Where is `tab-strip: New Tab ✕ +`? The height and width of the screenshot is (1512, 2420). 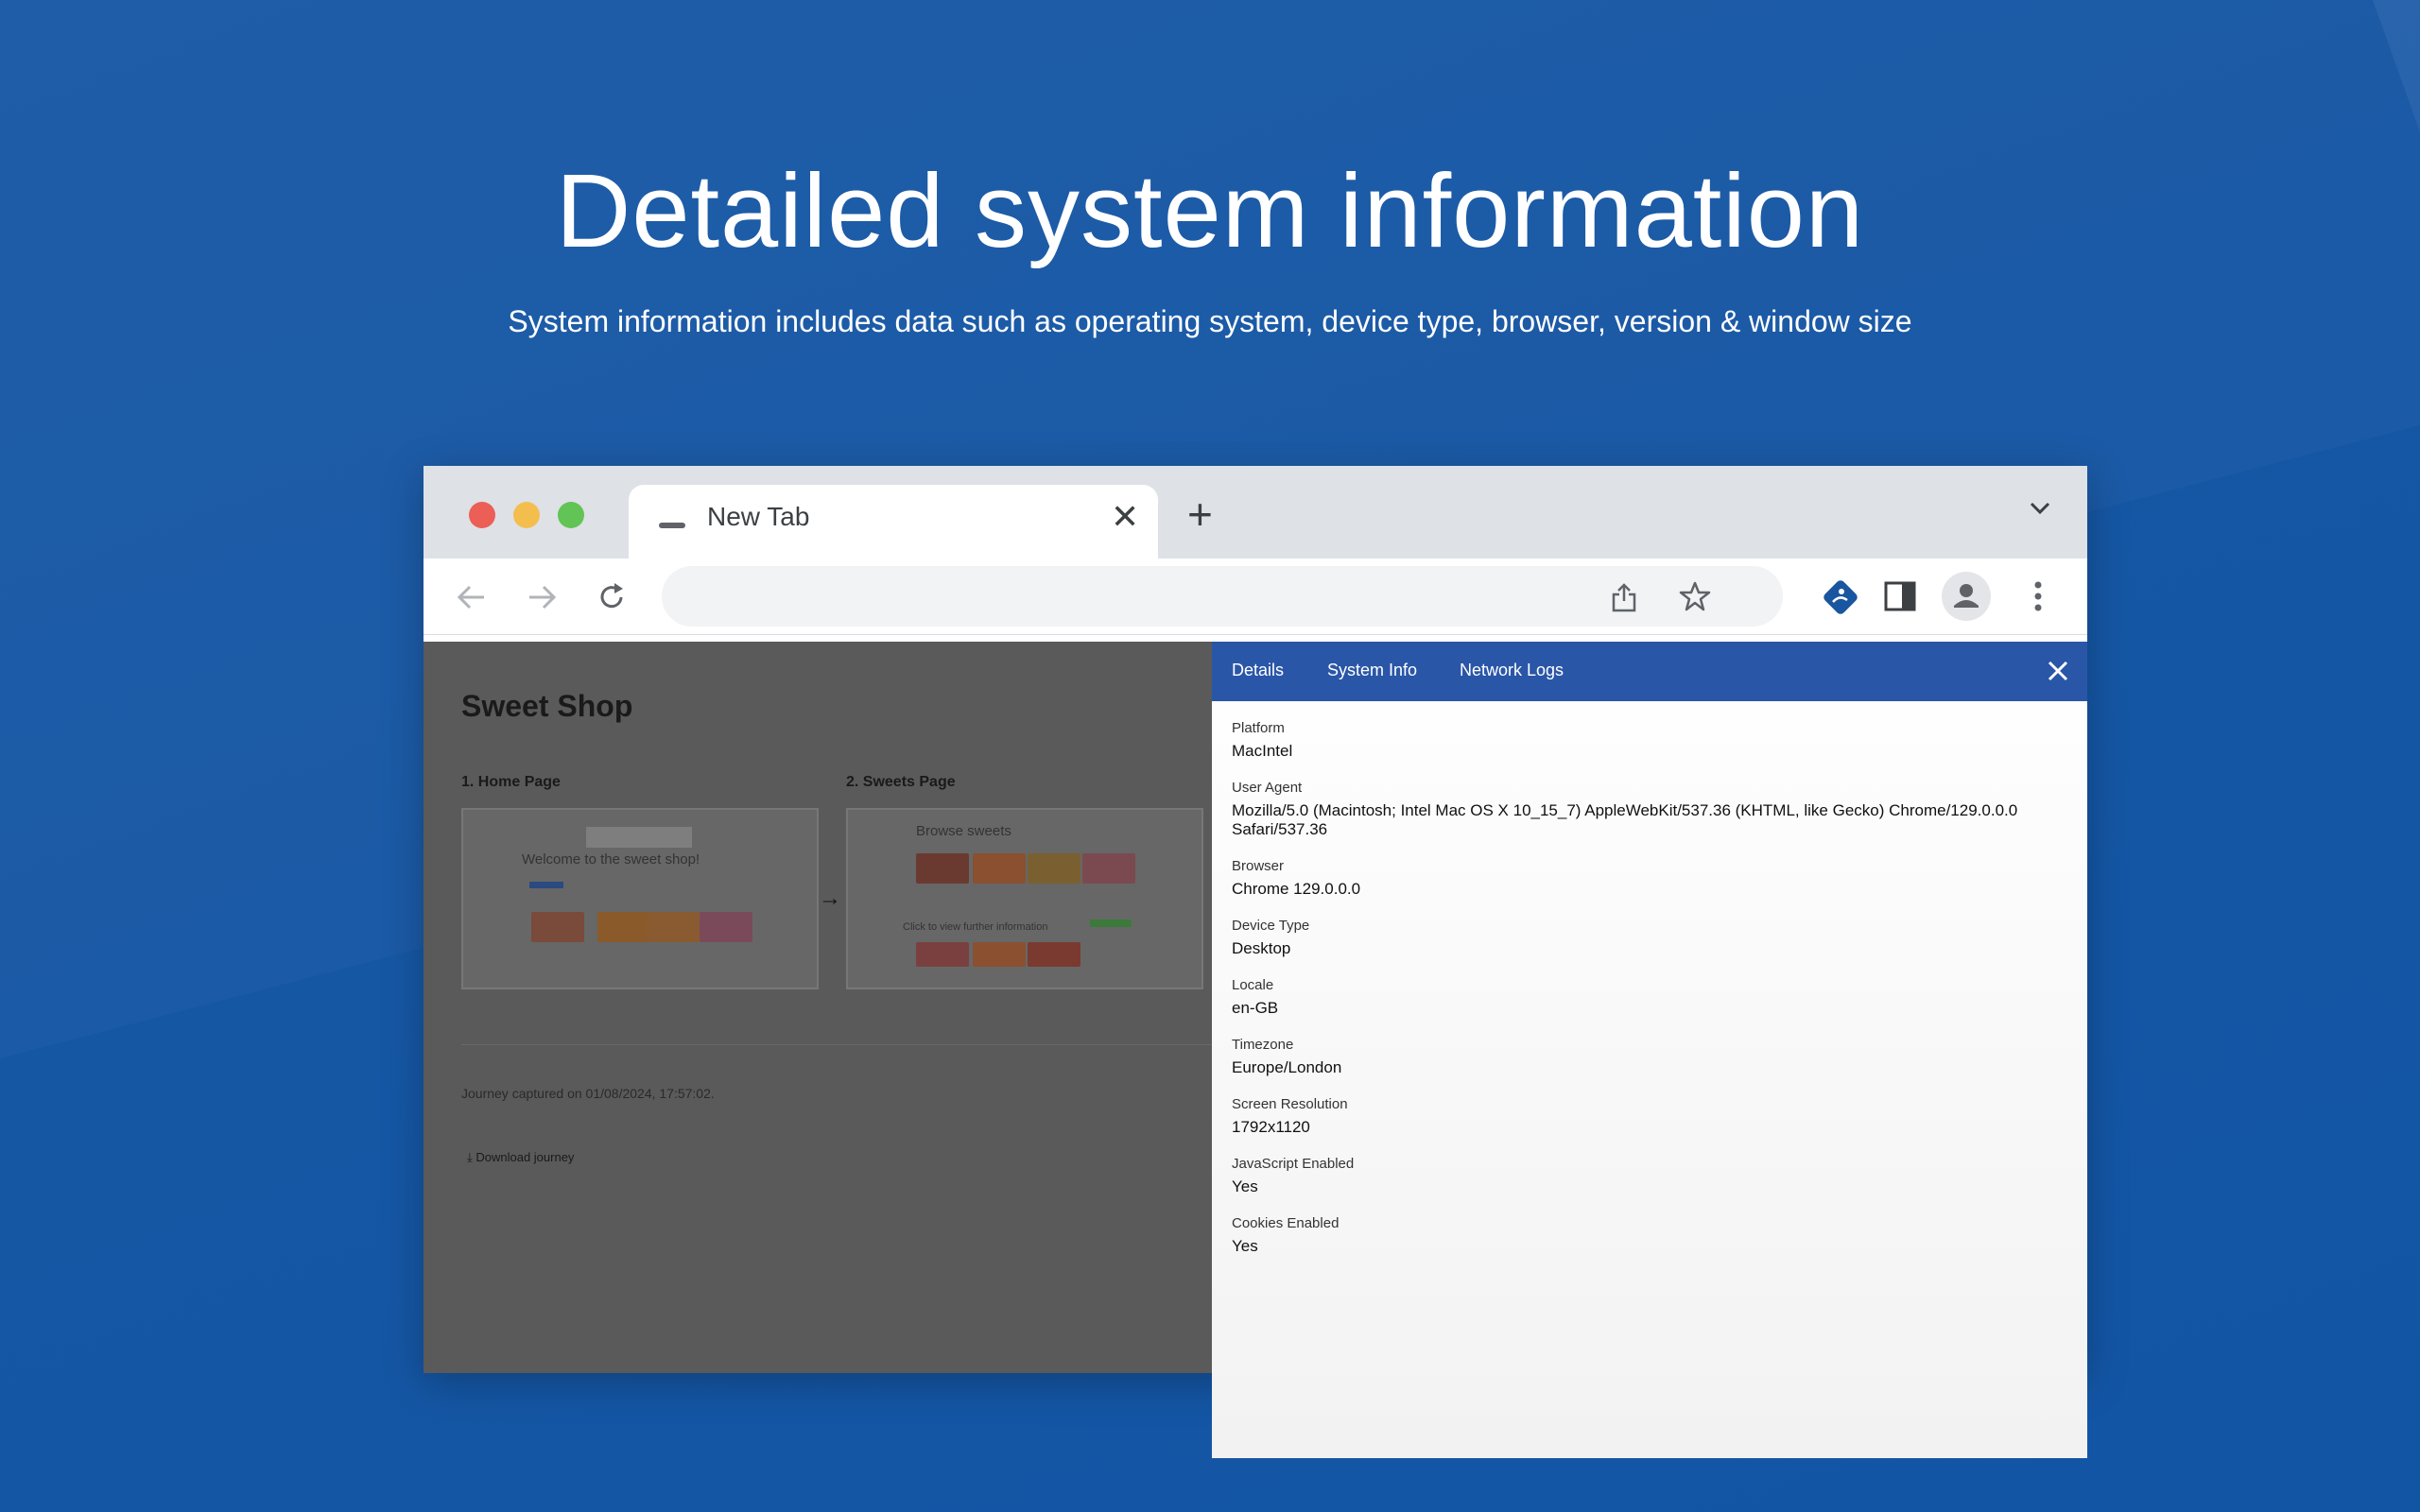 tab-strip: New Tab ✕ + is located at coordinates (1255, 512).